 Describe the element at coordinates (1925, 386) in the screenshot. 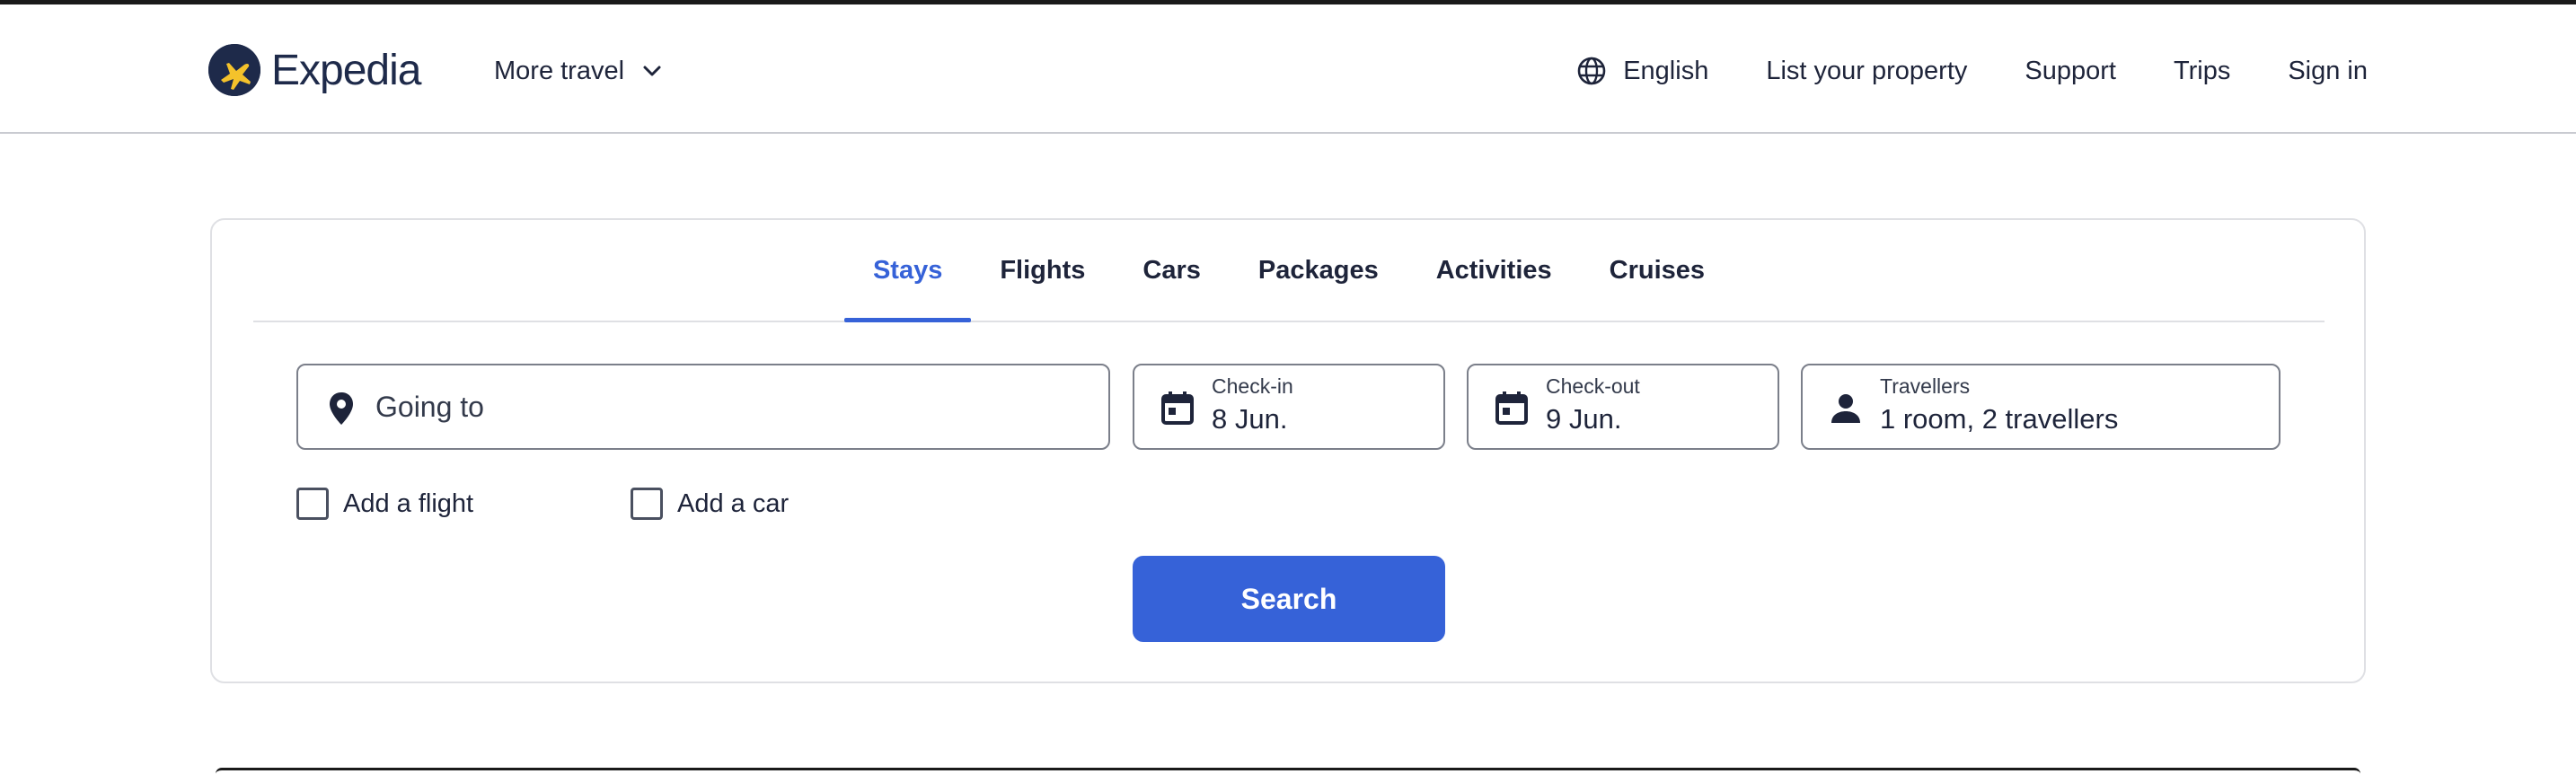

I see `travellers-label: Travellers` at that location.